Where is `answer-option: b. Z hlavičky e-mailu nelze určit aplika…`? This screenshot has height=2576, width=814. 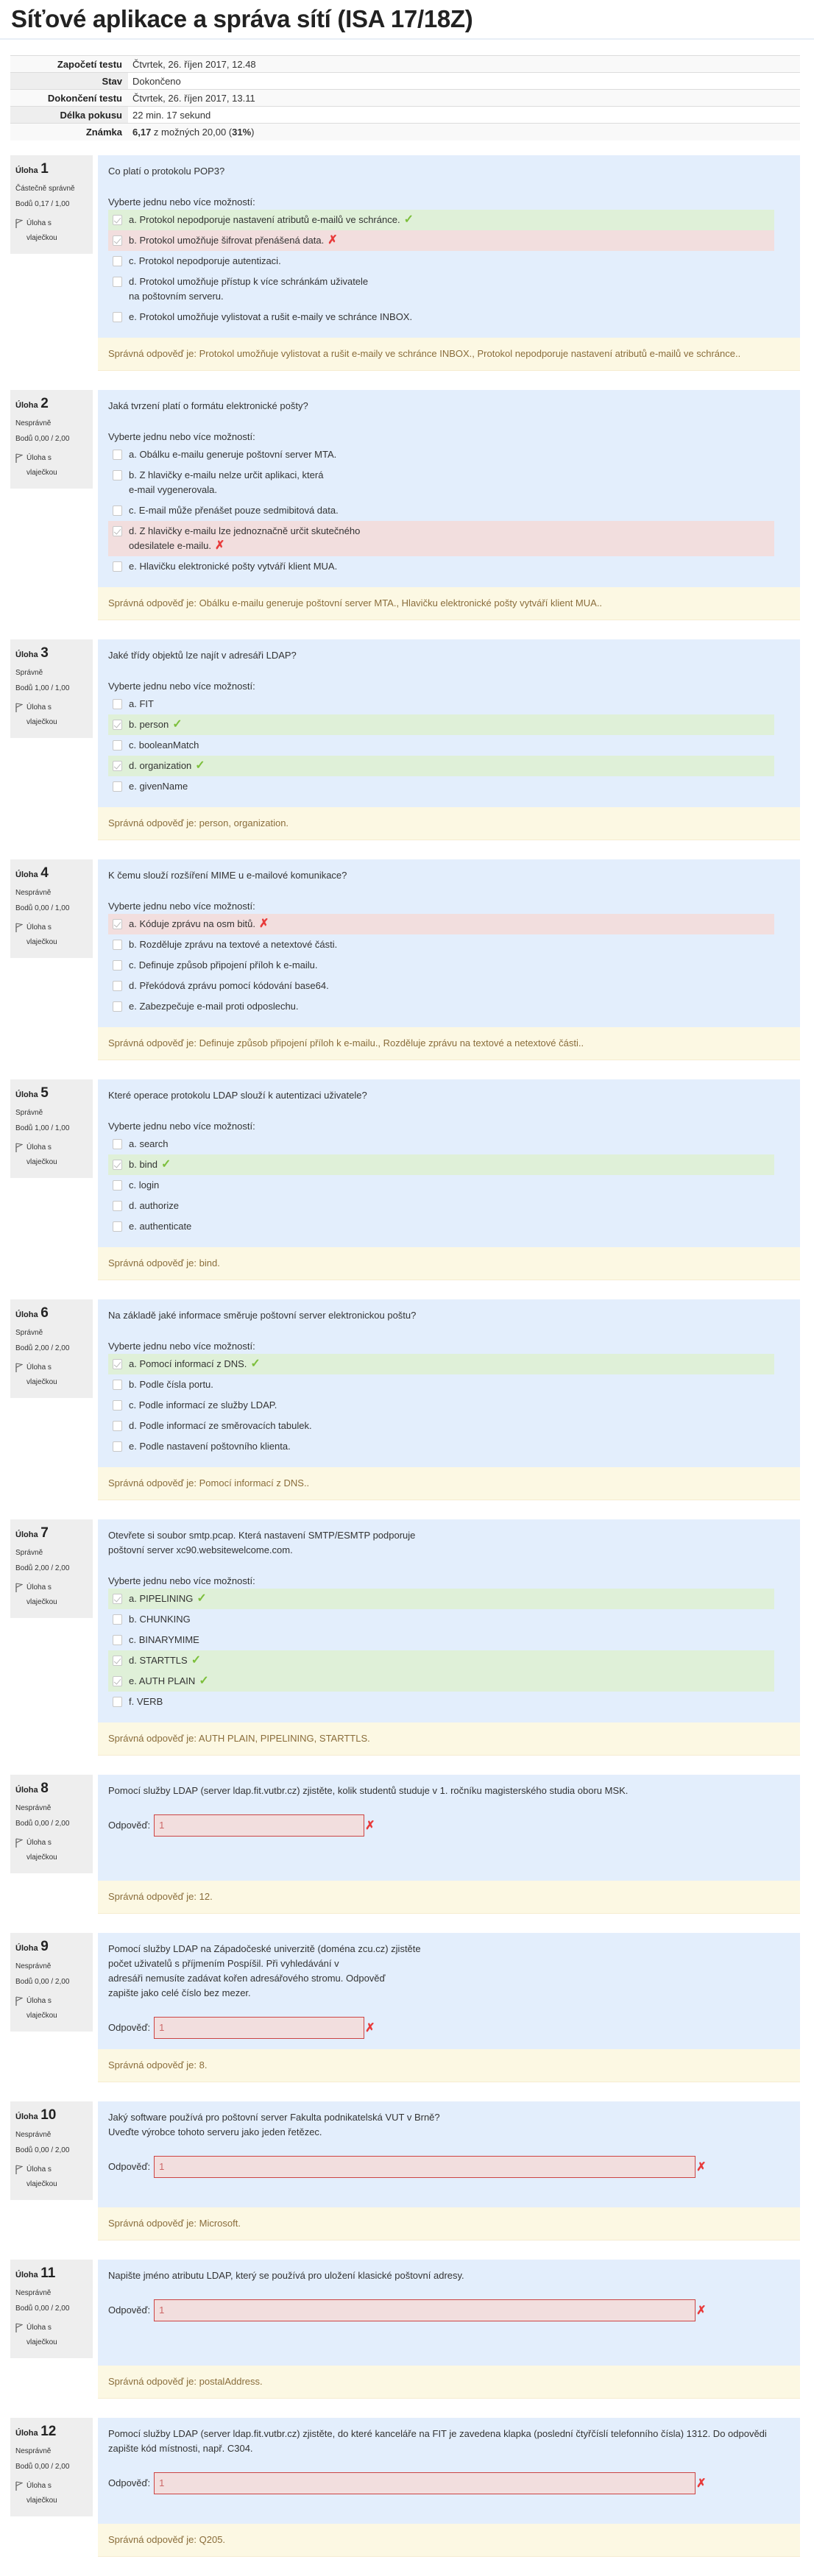 answer-option: b. Z hlavičky e-mailu nelze určit aplika… is located at coordinates (441, 482).